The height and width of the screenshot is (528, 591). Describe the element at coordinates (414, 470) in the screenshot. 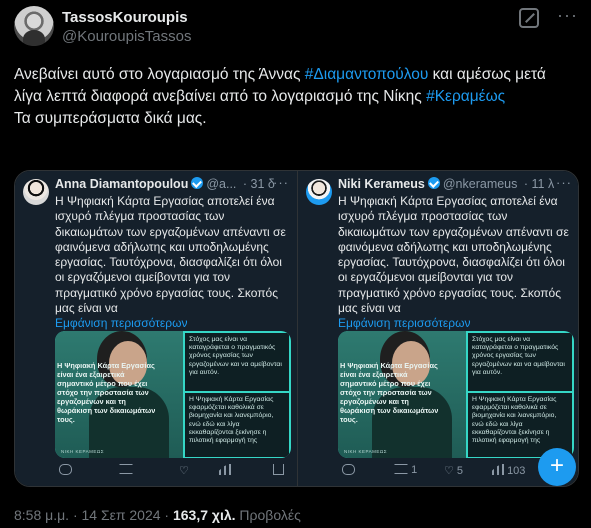

I see `retweet-count: 1` at that location.